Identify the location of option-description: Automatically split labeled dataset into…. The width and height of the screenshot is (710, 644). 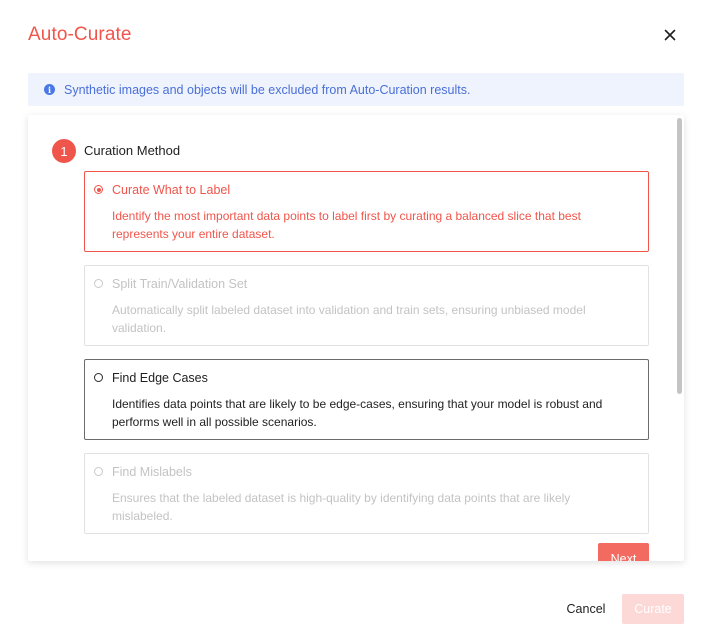
(349, 319).